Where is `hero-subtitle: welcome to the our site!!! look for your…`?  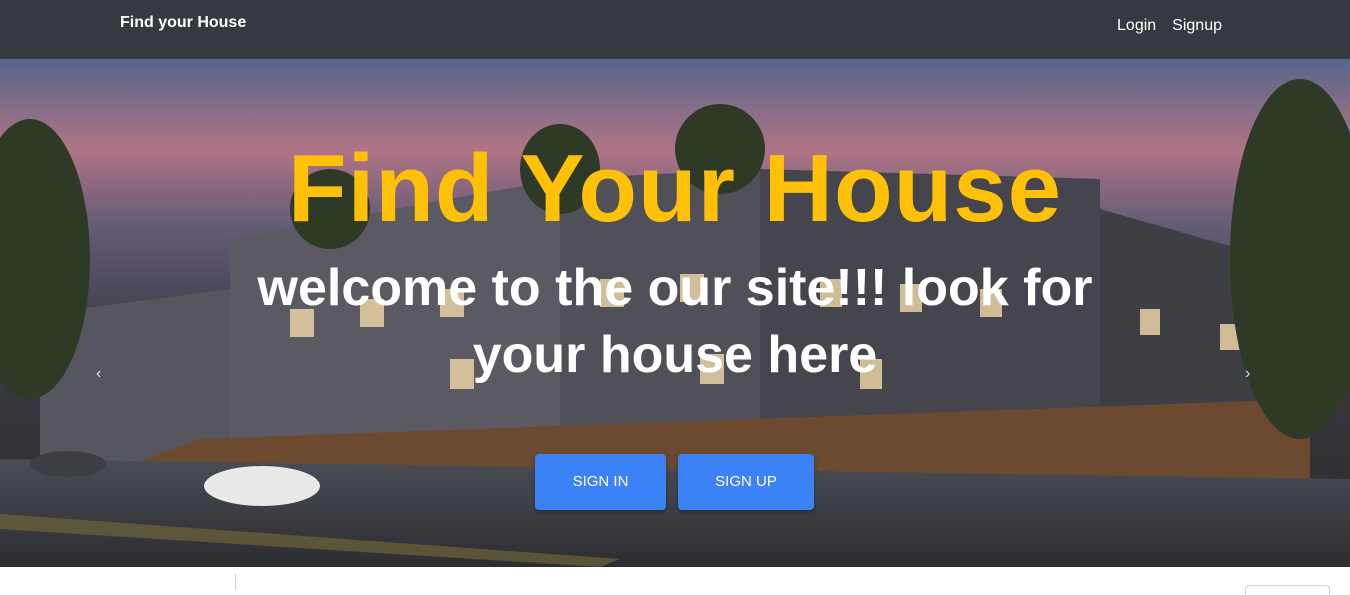
hero-subtitle: welcome to the our site!!! look for your… is located at coordinates (675, 321).